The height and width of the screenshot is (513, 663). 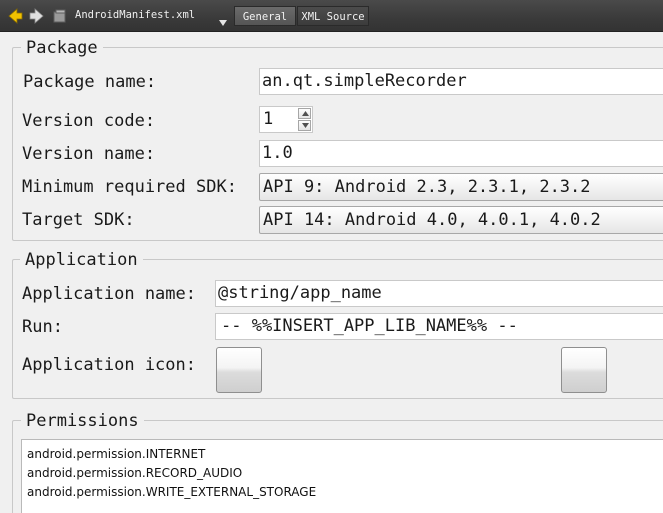 I want to click on min-sdk-label: Minimum required SDK:, so click(x=129, y=187).